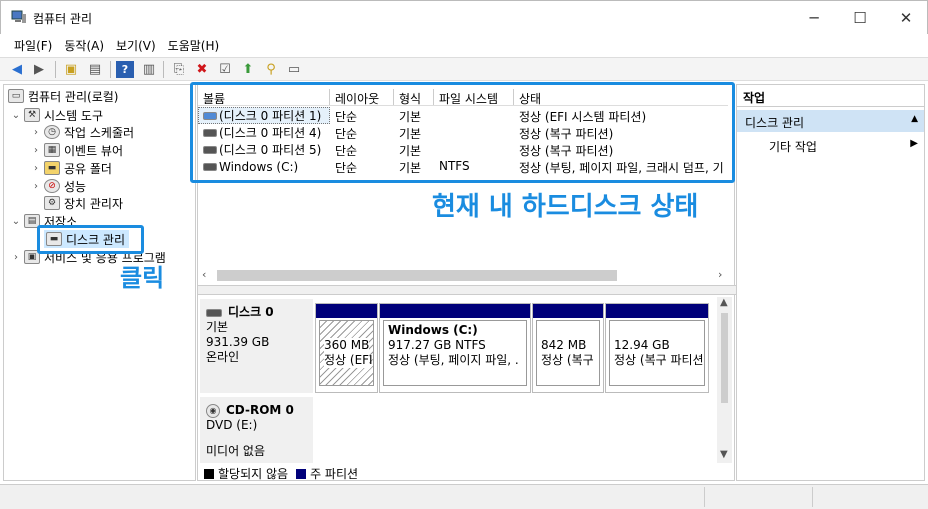 This screenshot has height=509, width=928. I want to click on computer-icon: ▭, so click(16, 96).